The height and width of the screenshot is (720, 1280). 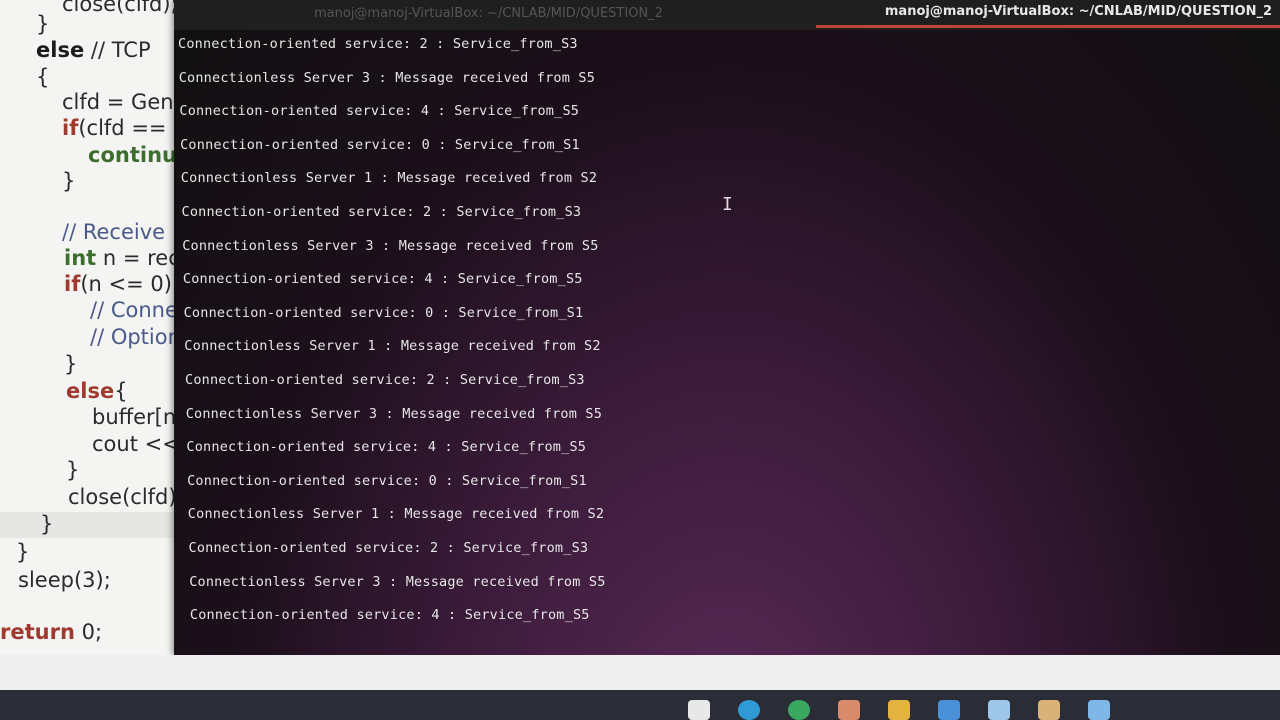 What do you see at coordinates (640, 672) in the screenshot?
I see `desktop-strip` at bounding box center [640, 672].